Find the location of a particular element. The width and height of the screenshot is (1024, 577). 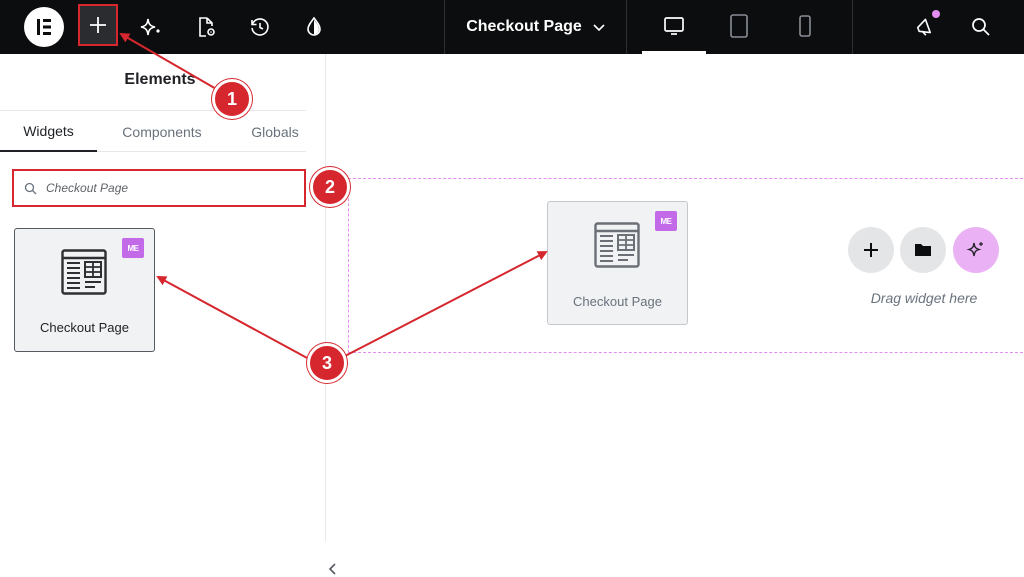

history-icon is located at coordinates (260, 27).